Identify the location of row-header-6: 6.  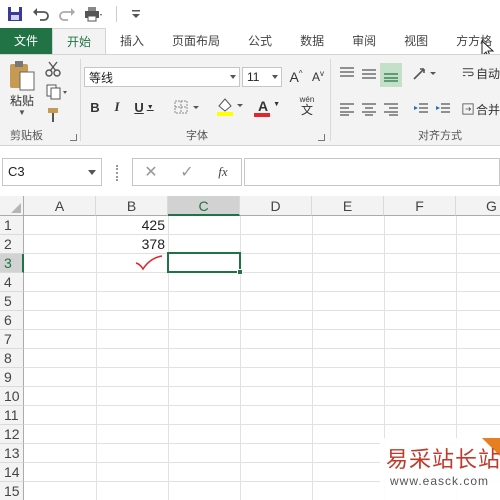
(12, 320).